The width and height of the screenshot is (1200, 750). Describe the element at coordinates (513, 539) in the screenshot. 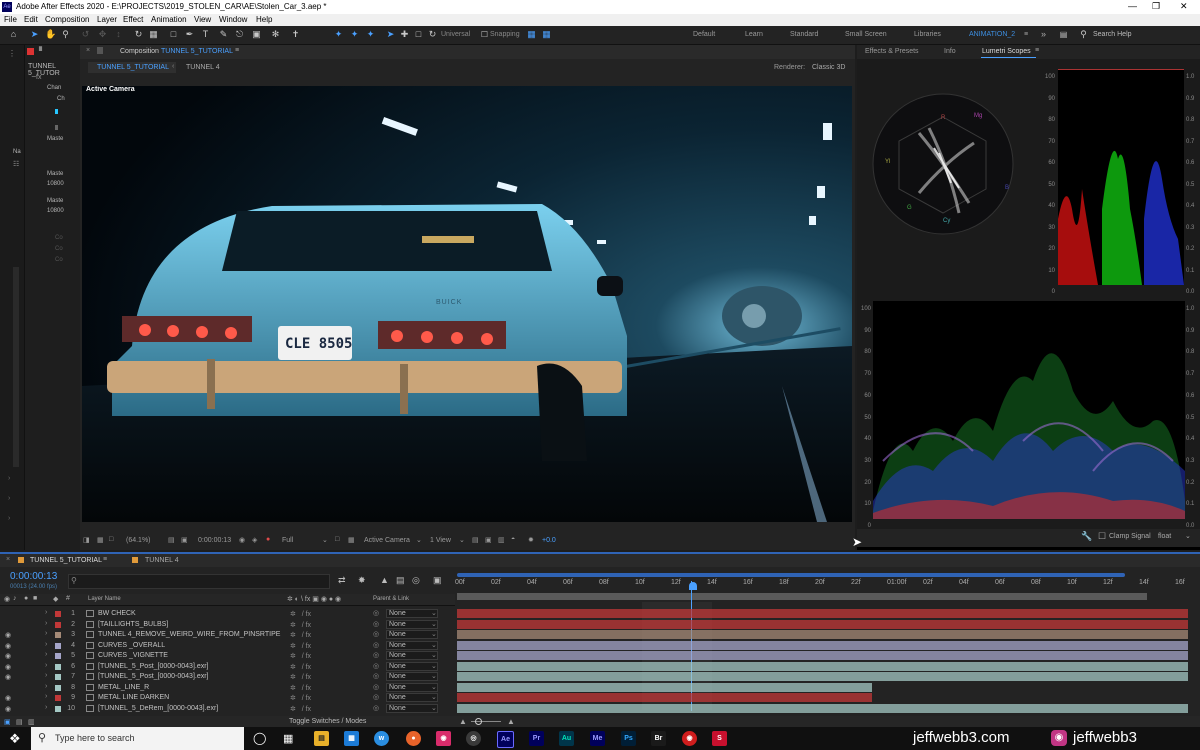

I see `comp-flowchart-icon: ◓` at that location.